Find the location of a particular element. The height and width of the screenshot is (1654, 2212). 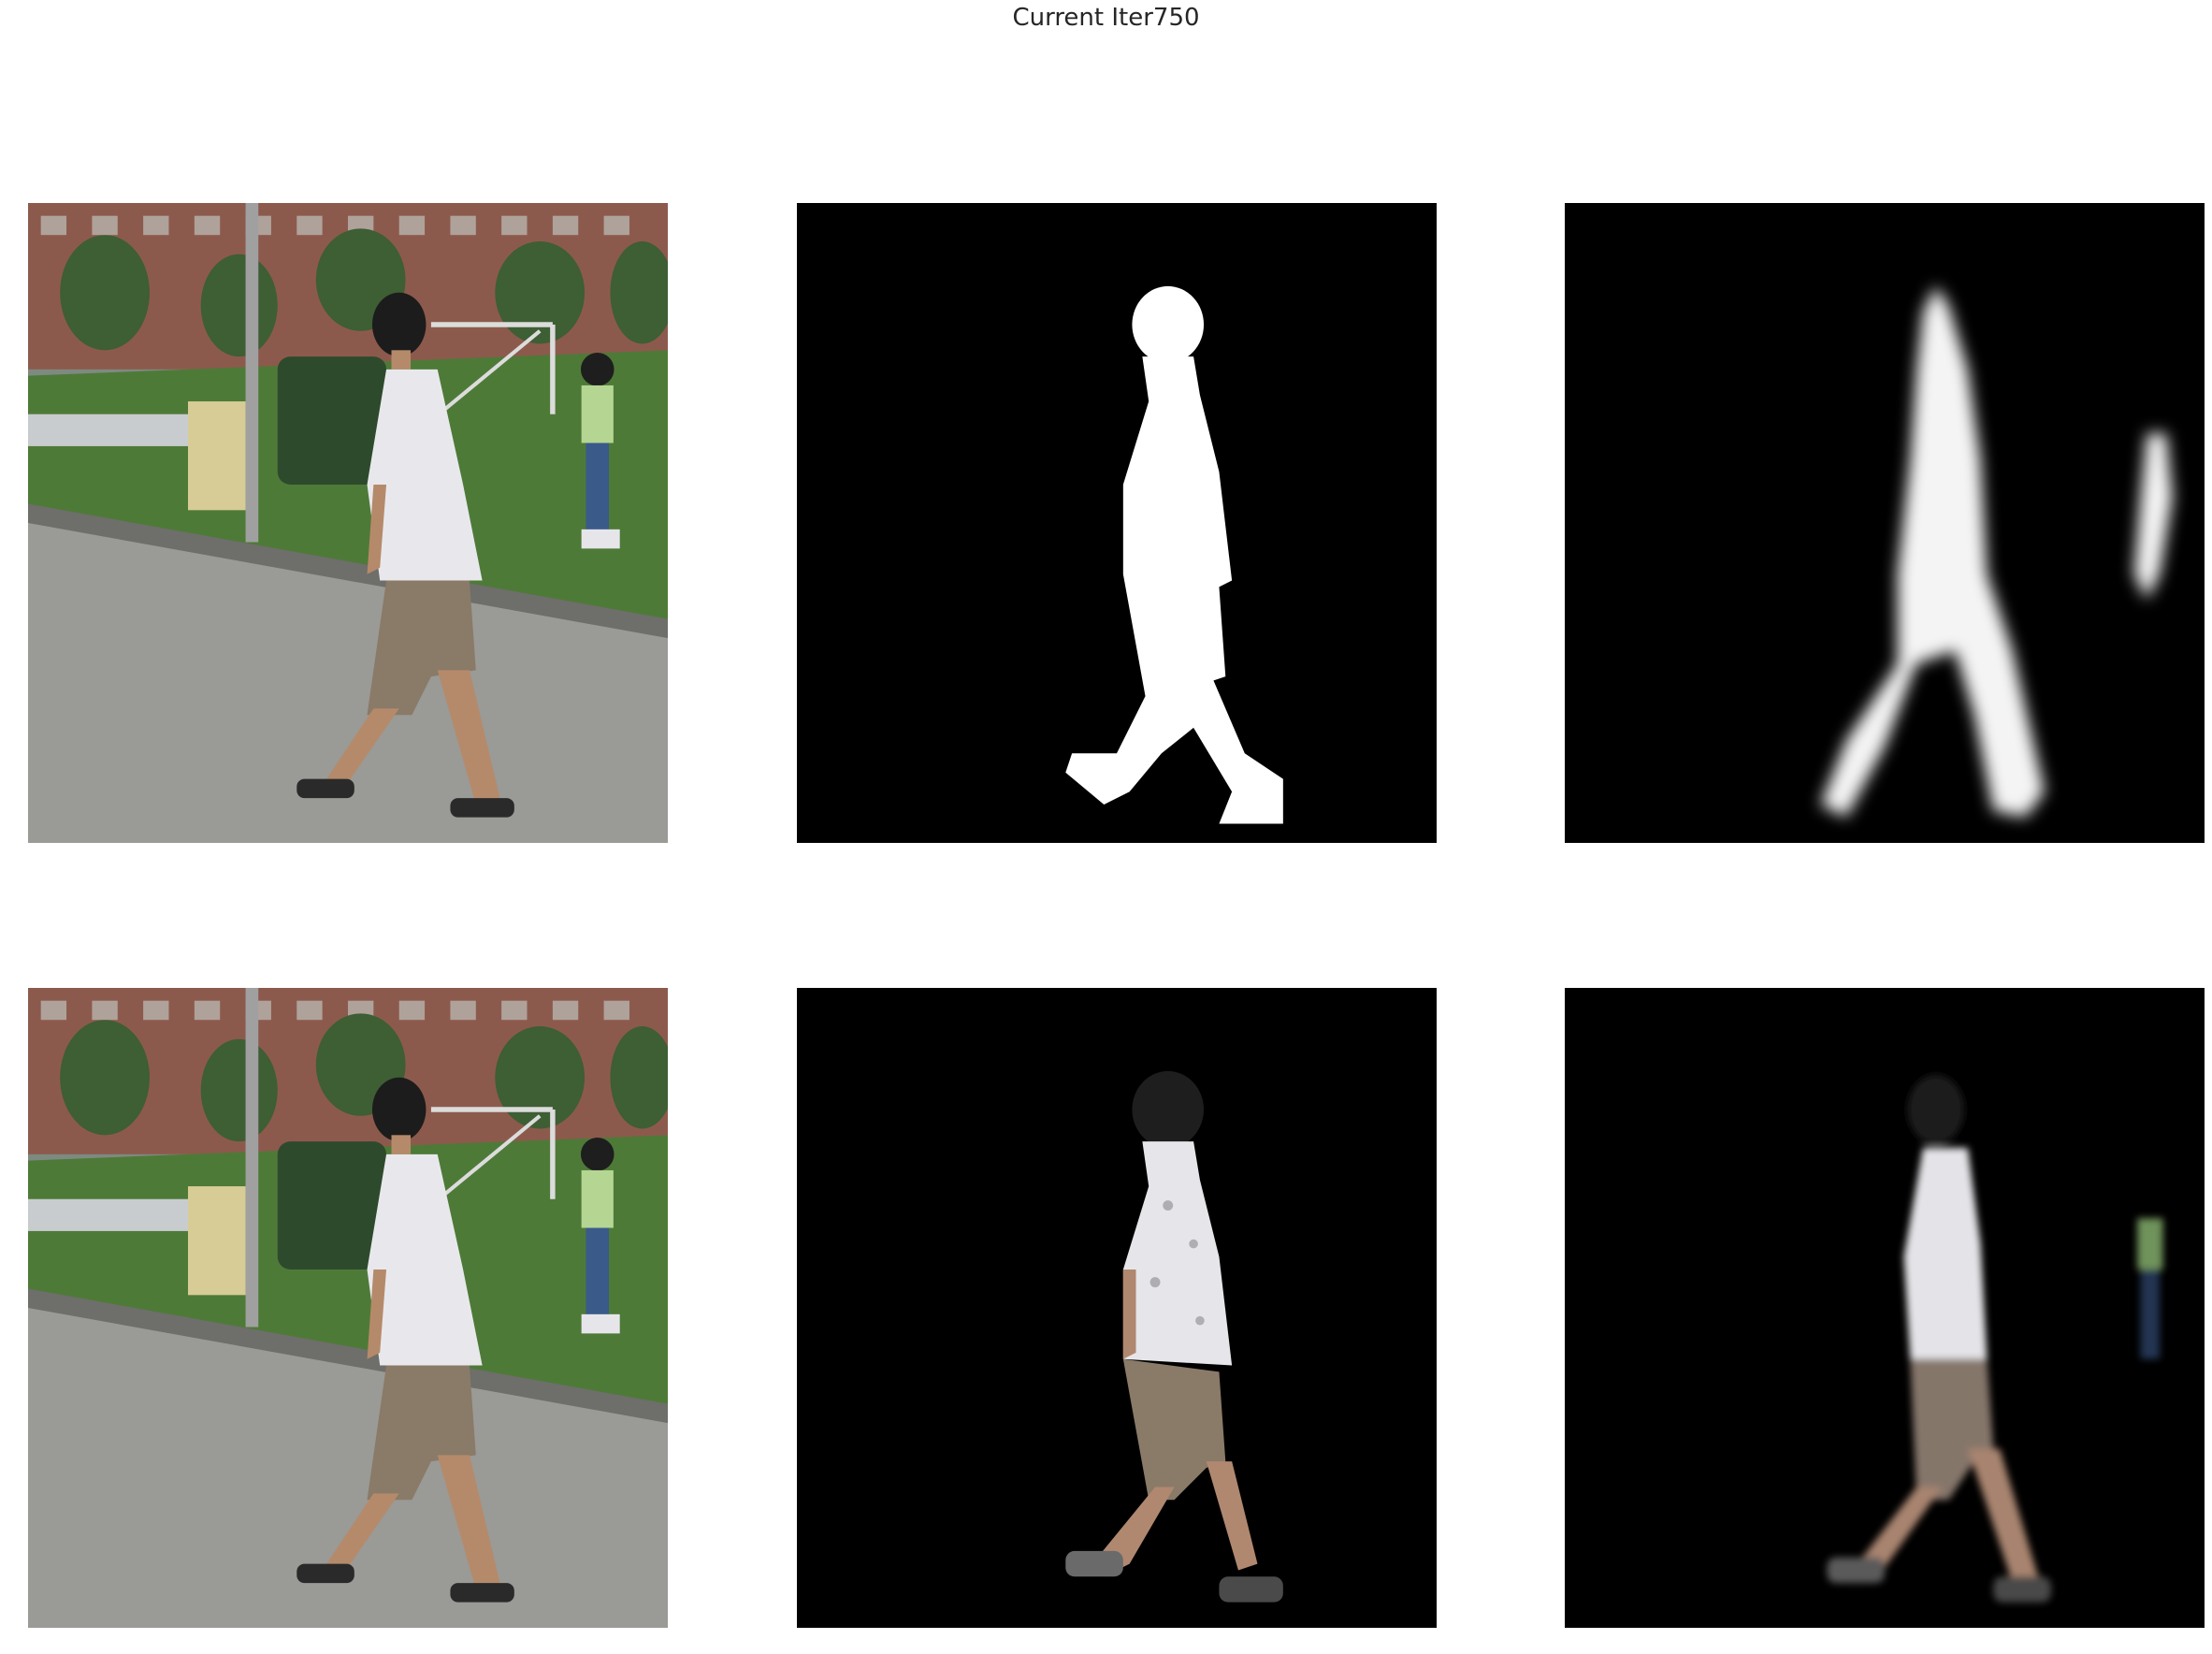

predicted-mask-panel is located at coordinates (1885, 523).